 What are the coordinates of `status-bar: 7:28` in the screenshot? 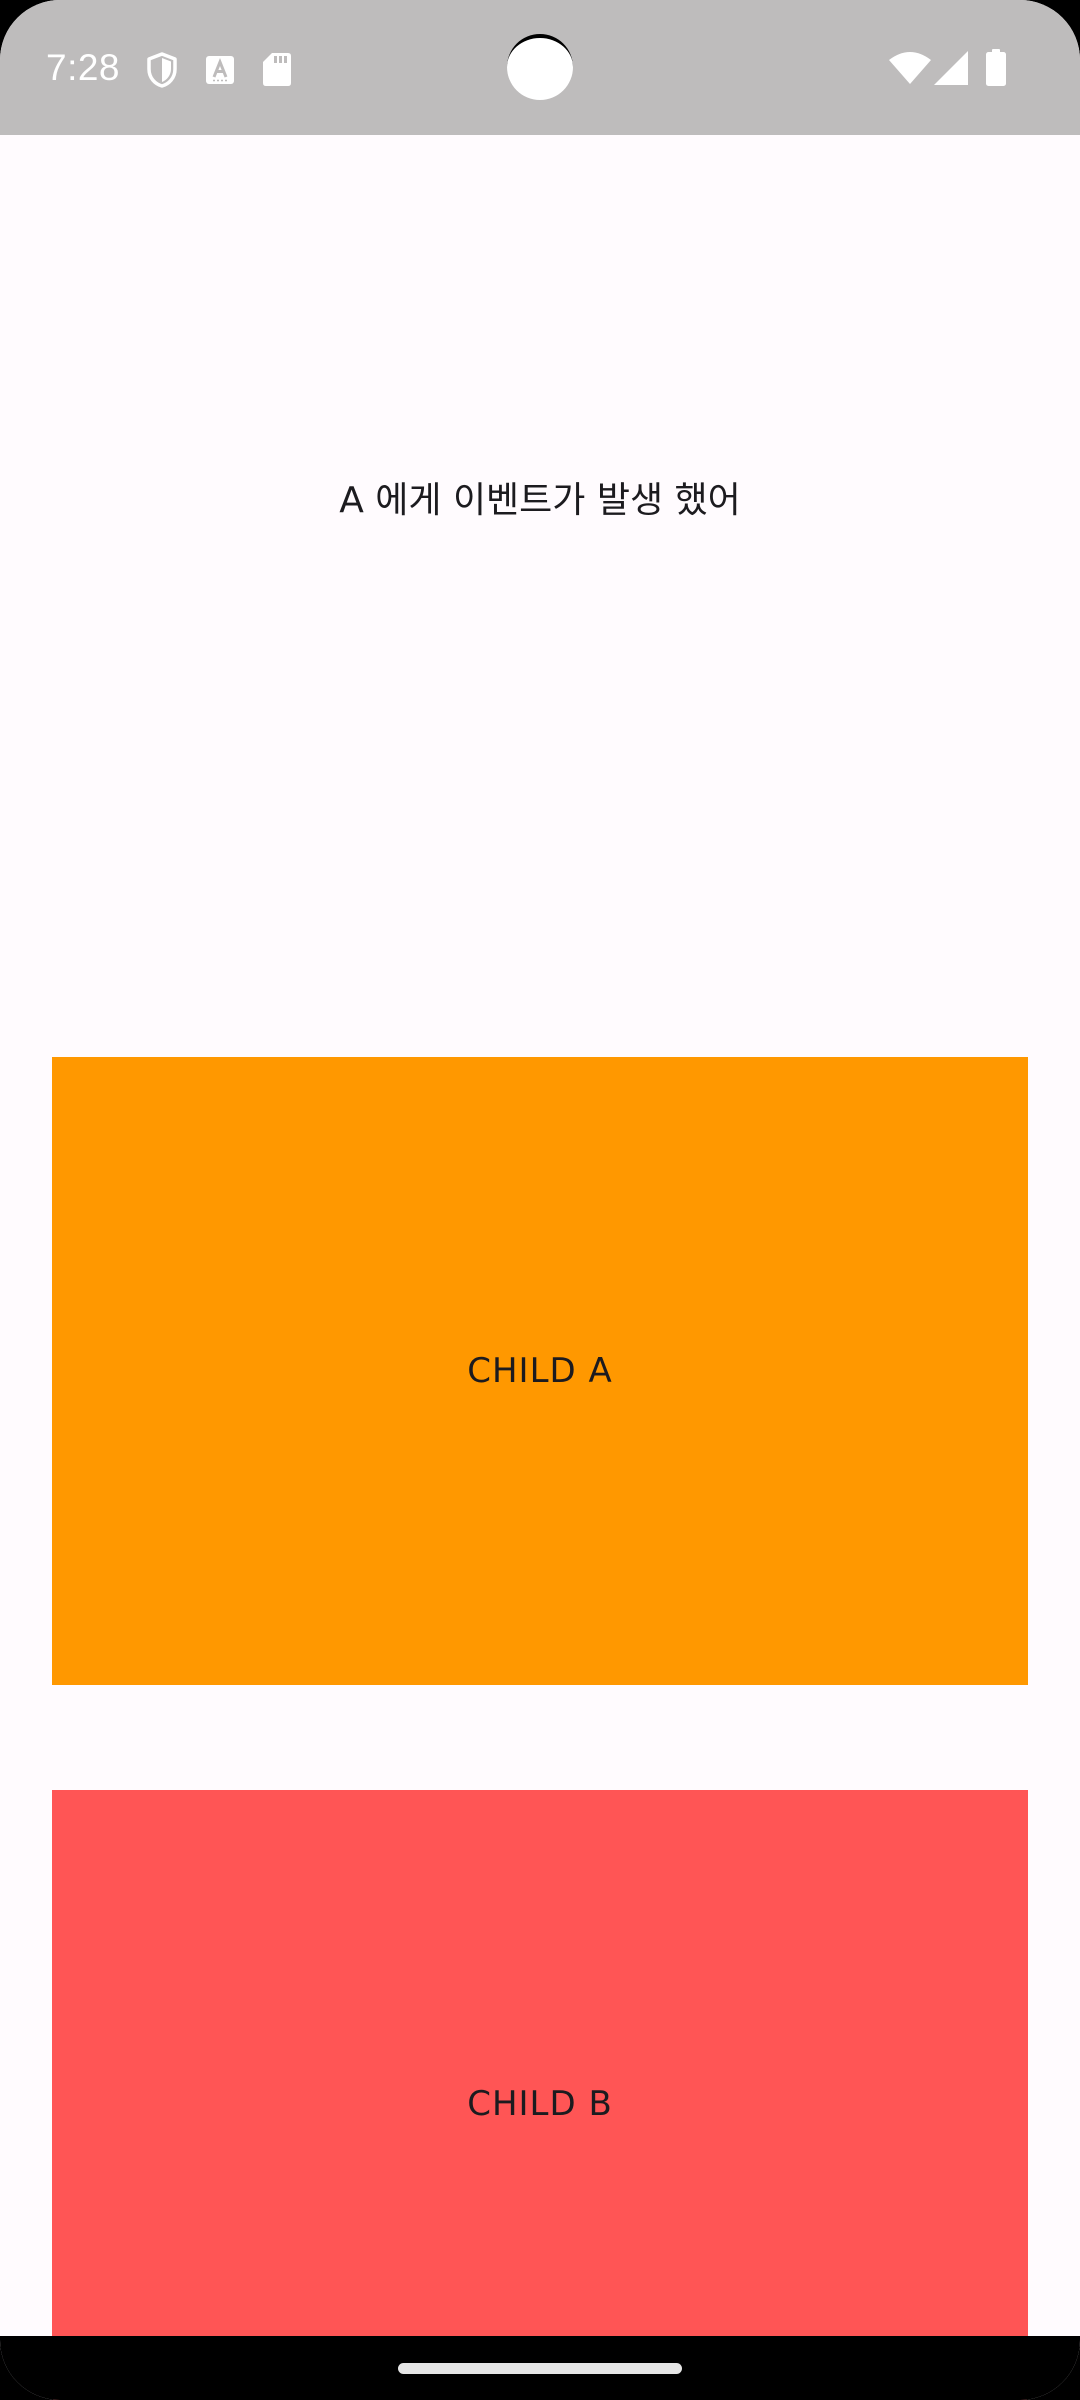 It's located at (540, 67).